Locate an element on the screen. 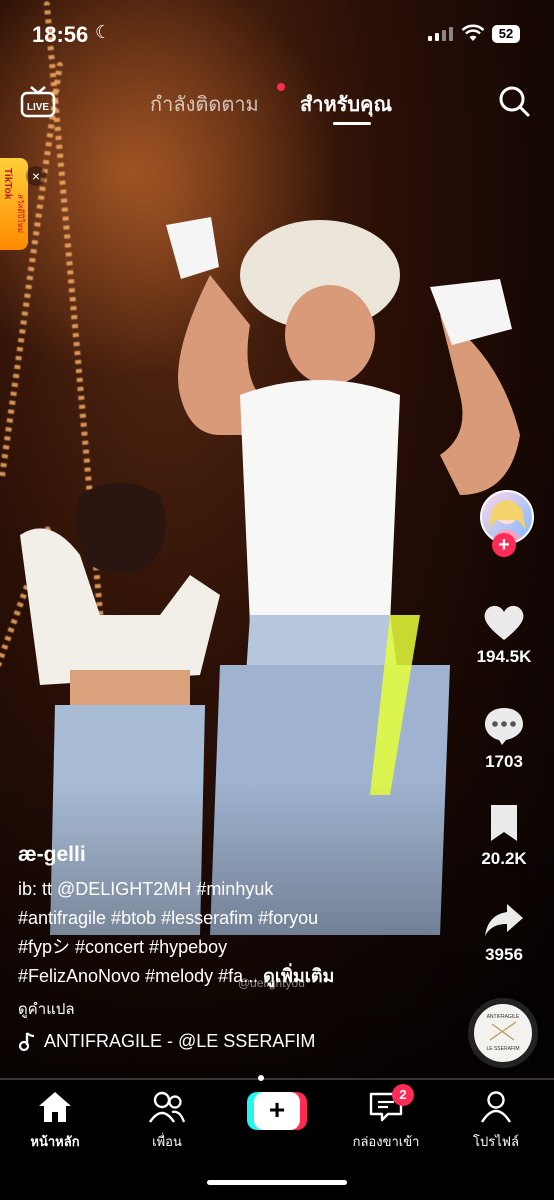 The image size is (554, 1200). see-more-link: ดูเพิ่มเติม is located at coordinates (298, 976).